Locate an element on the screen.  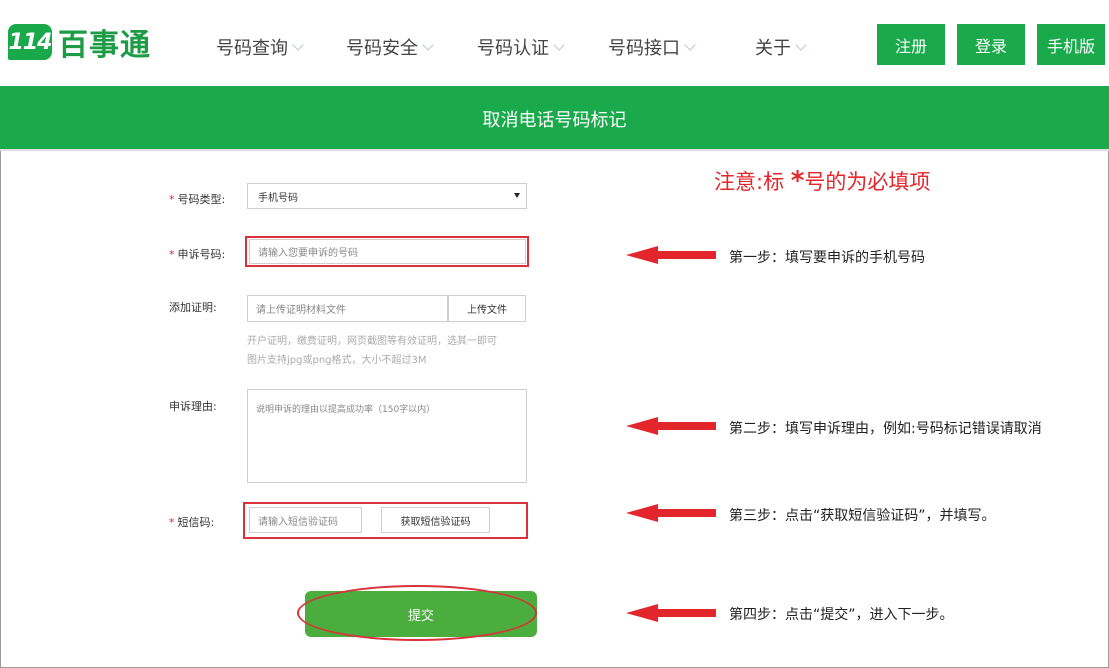
step-1-text: 第一步：填写要申诉的手机号码 is located at coordinates (827, 258).